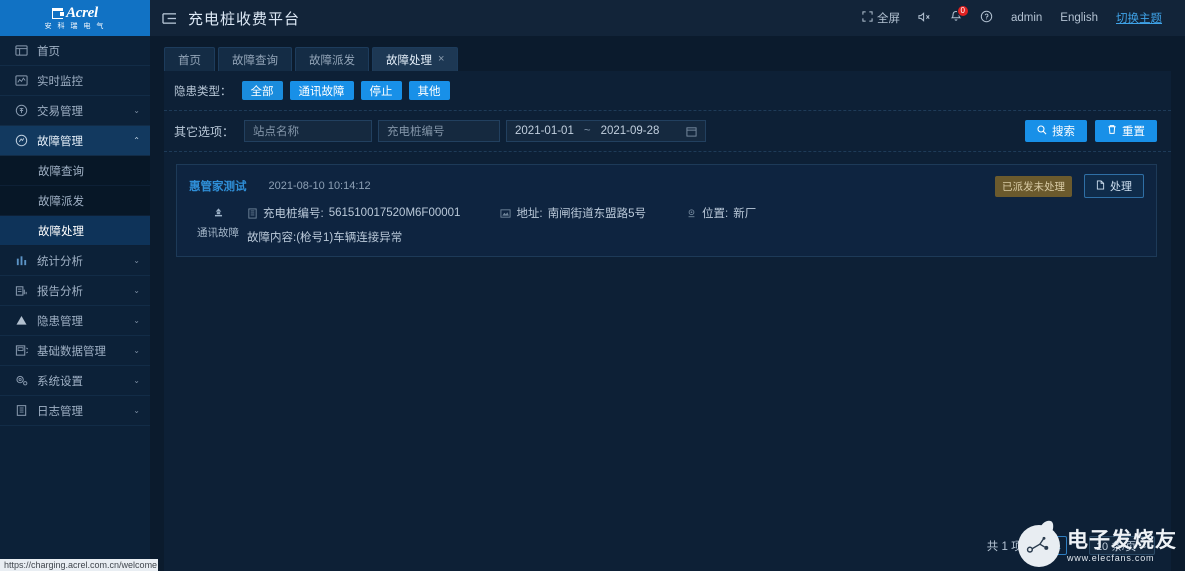 The width and height of the screenshot is (1185, 571). I want to click on sidebar-item-label: 故障管理, so click(60, 141).